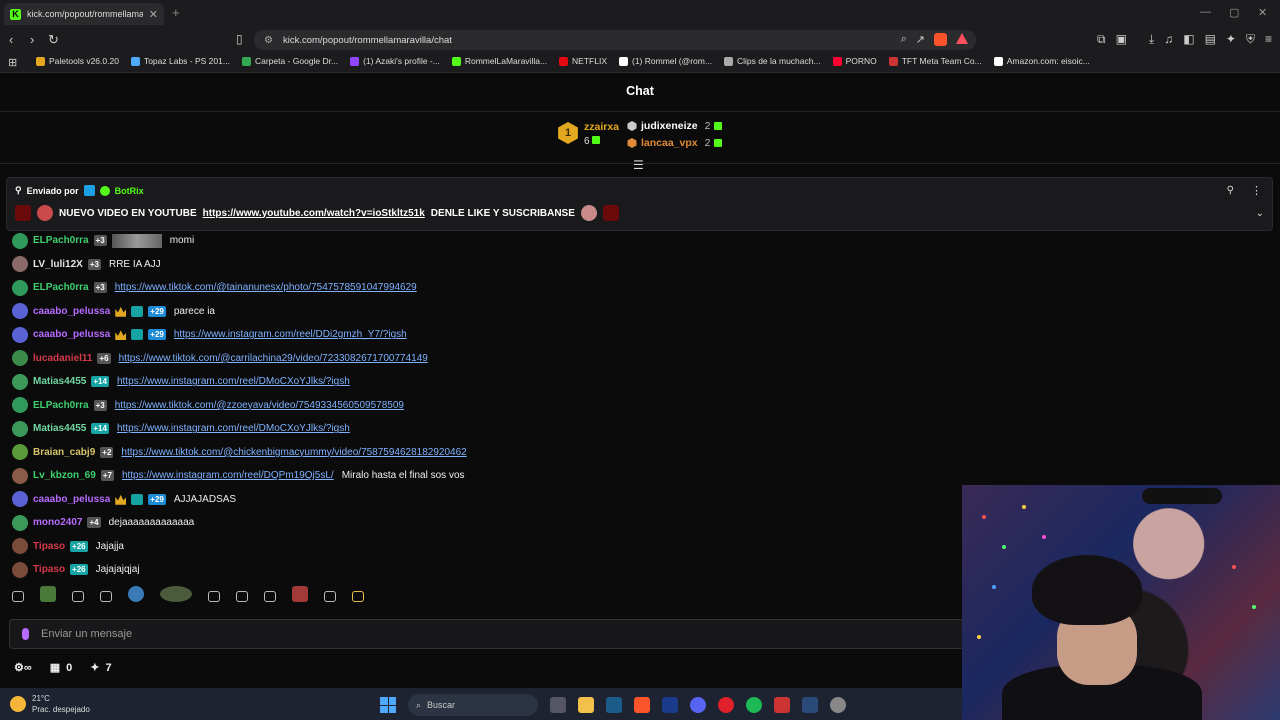 This screenshot has width=1280, height=720. Describe the element at coordinates (268, 40) in the screenshot. I see `site-settings-icon: ⚙` at that location.